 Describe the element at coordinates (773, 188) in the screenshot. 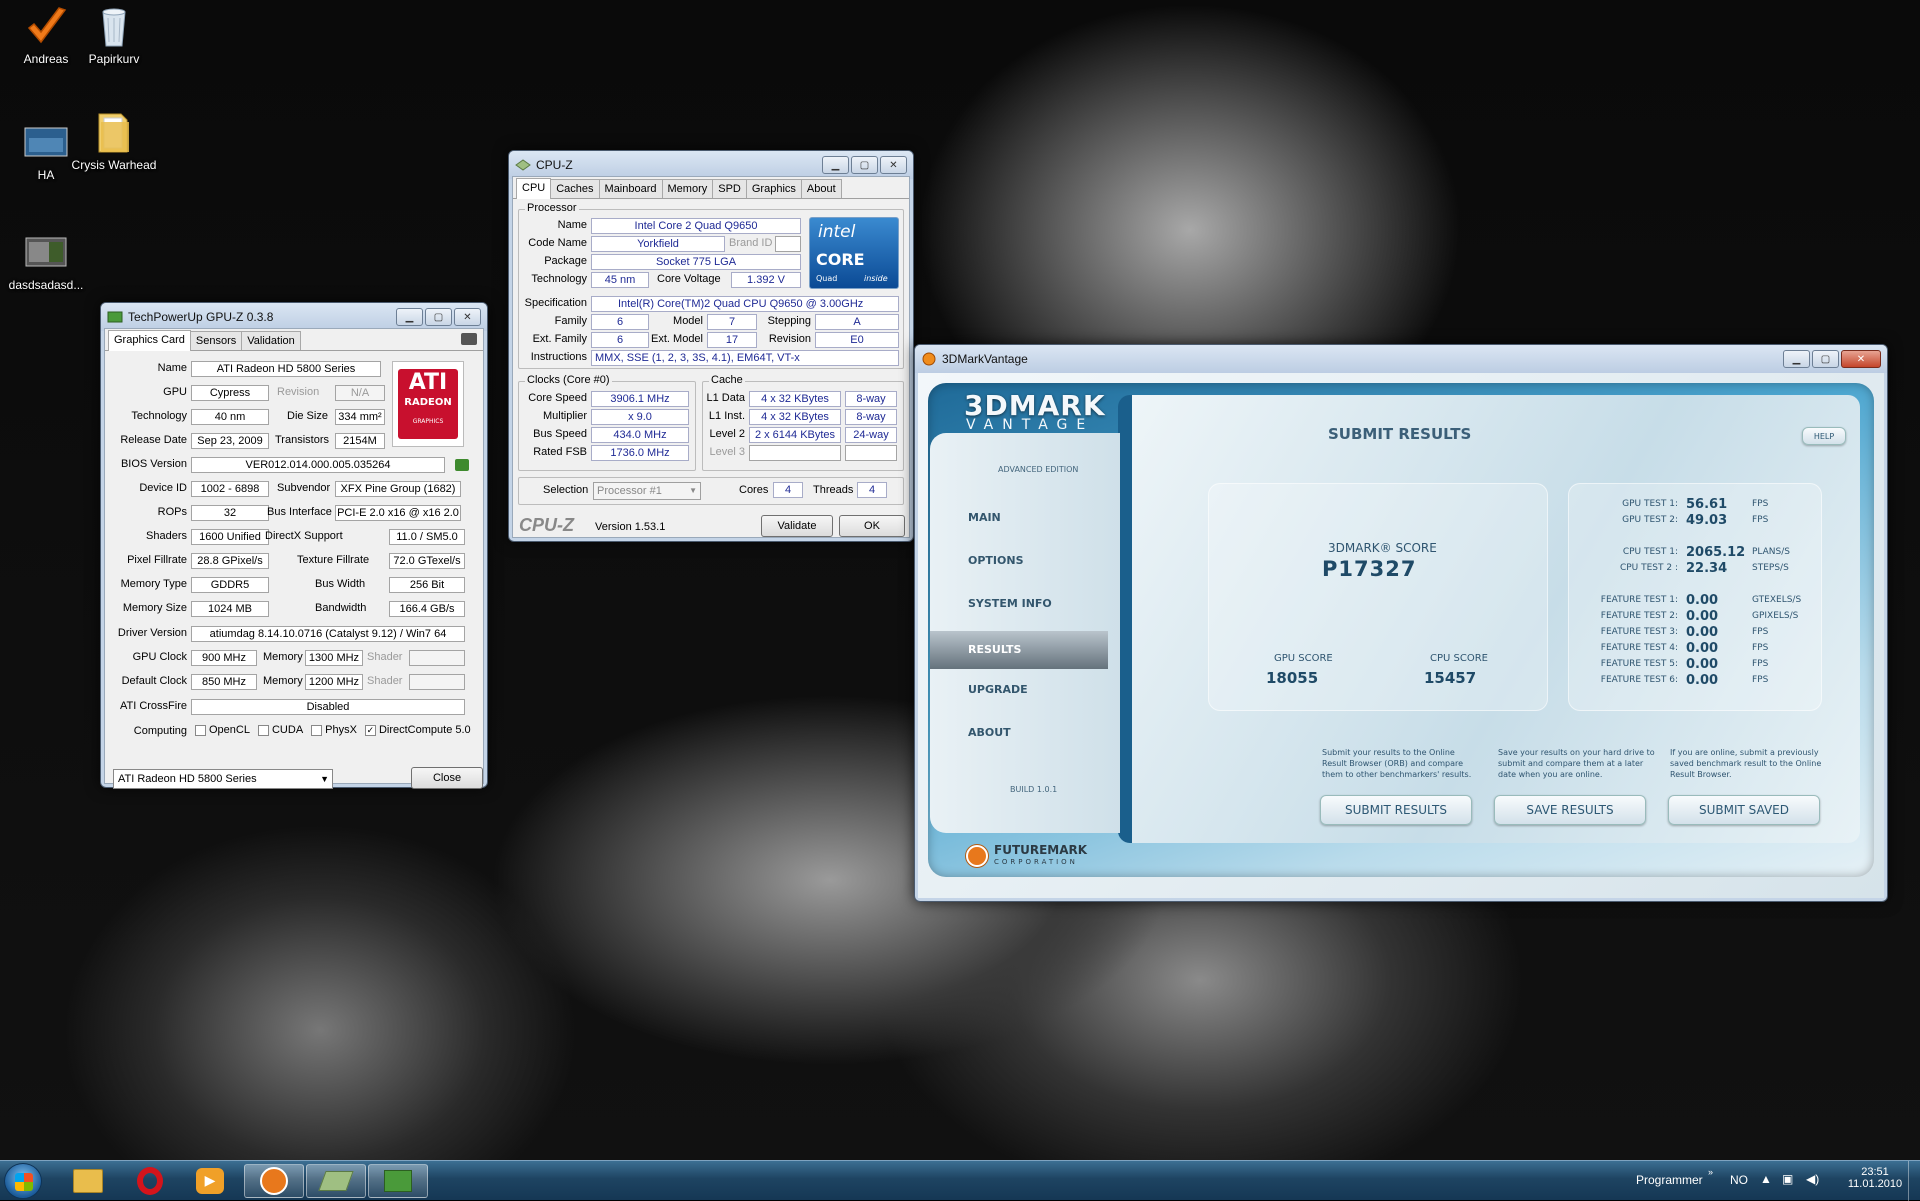

I see `tab-graphics: Graphics` at that location.